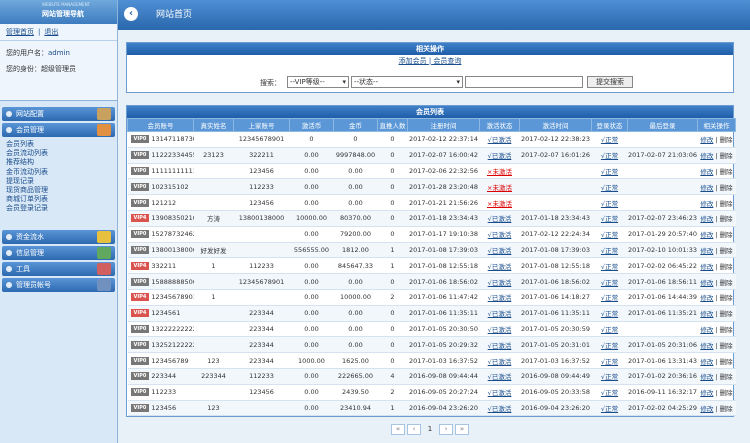  What do you see at coordinates (662, 265) in the screenshot?
I see `last-value: 2017-02-02 06:45:22` at bounding box center [662, 265].